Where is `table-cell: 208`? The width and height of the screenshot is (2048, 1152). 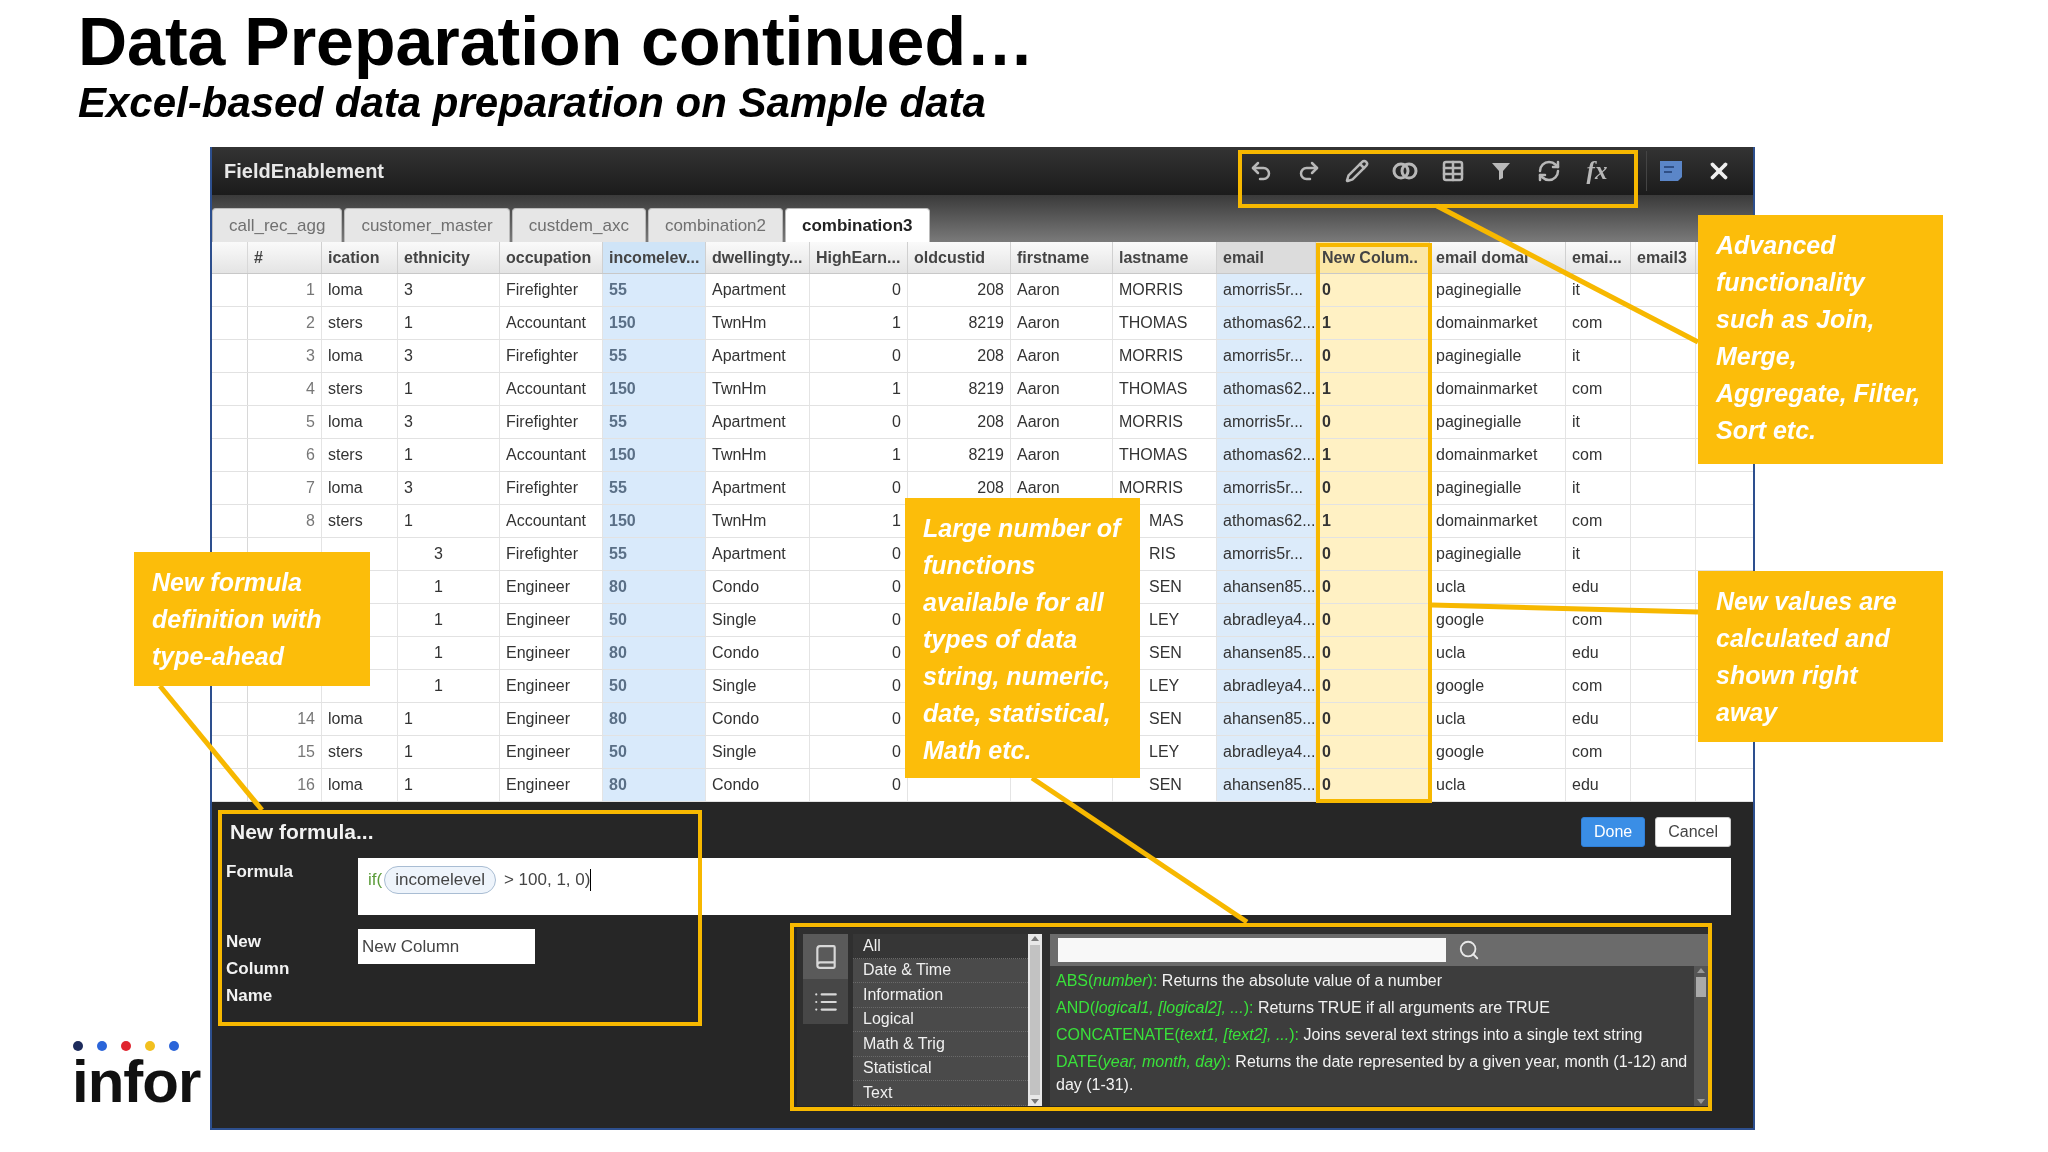 table-cell: 208 is located at coordinates (959, 290).